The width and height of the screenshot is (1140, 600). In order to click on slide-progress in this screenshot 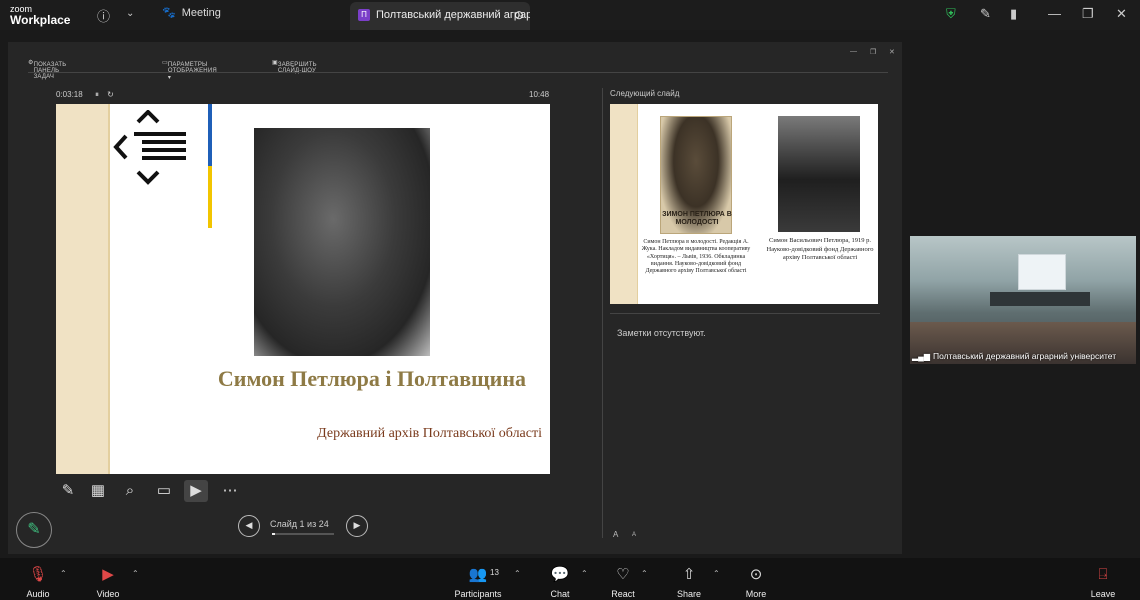, I will do `click(303, 534)`.